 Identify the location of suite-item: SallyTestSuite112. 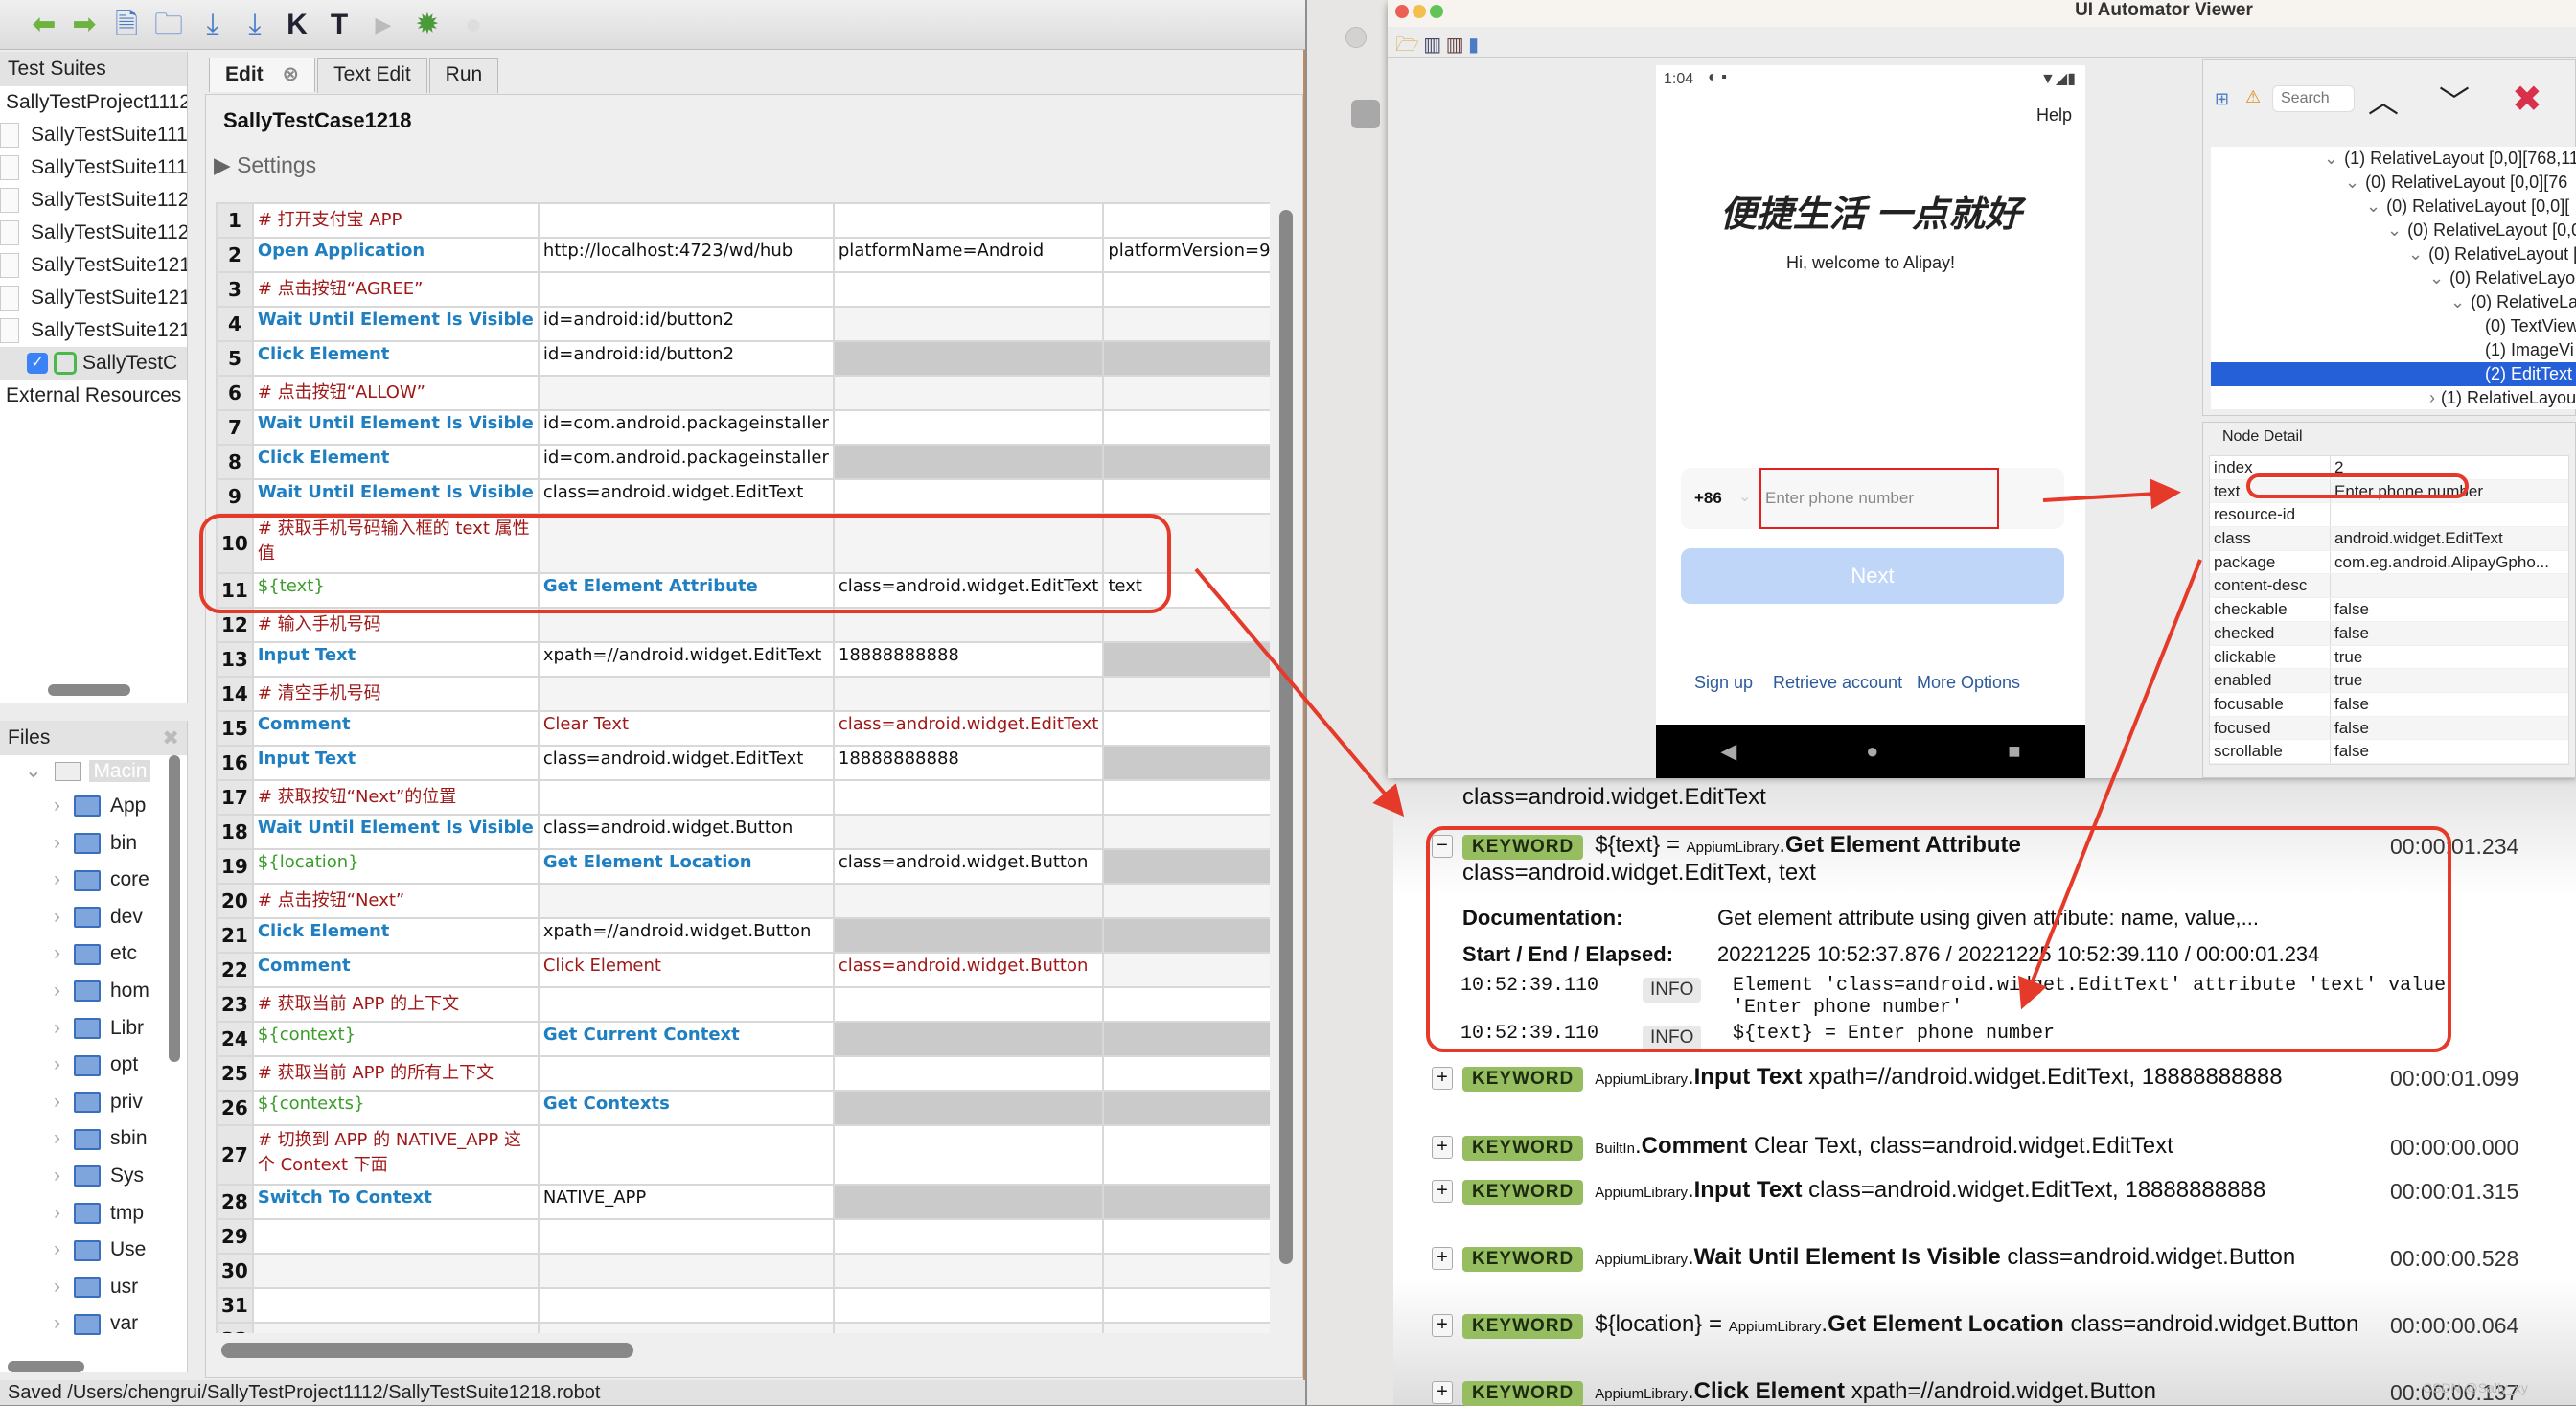
(93, 200).